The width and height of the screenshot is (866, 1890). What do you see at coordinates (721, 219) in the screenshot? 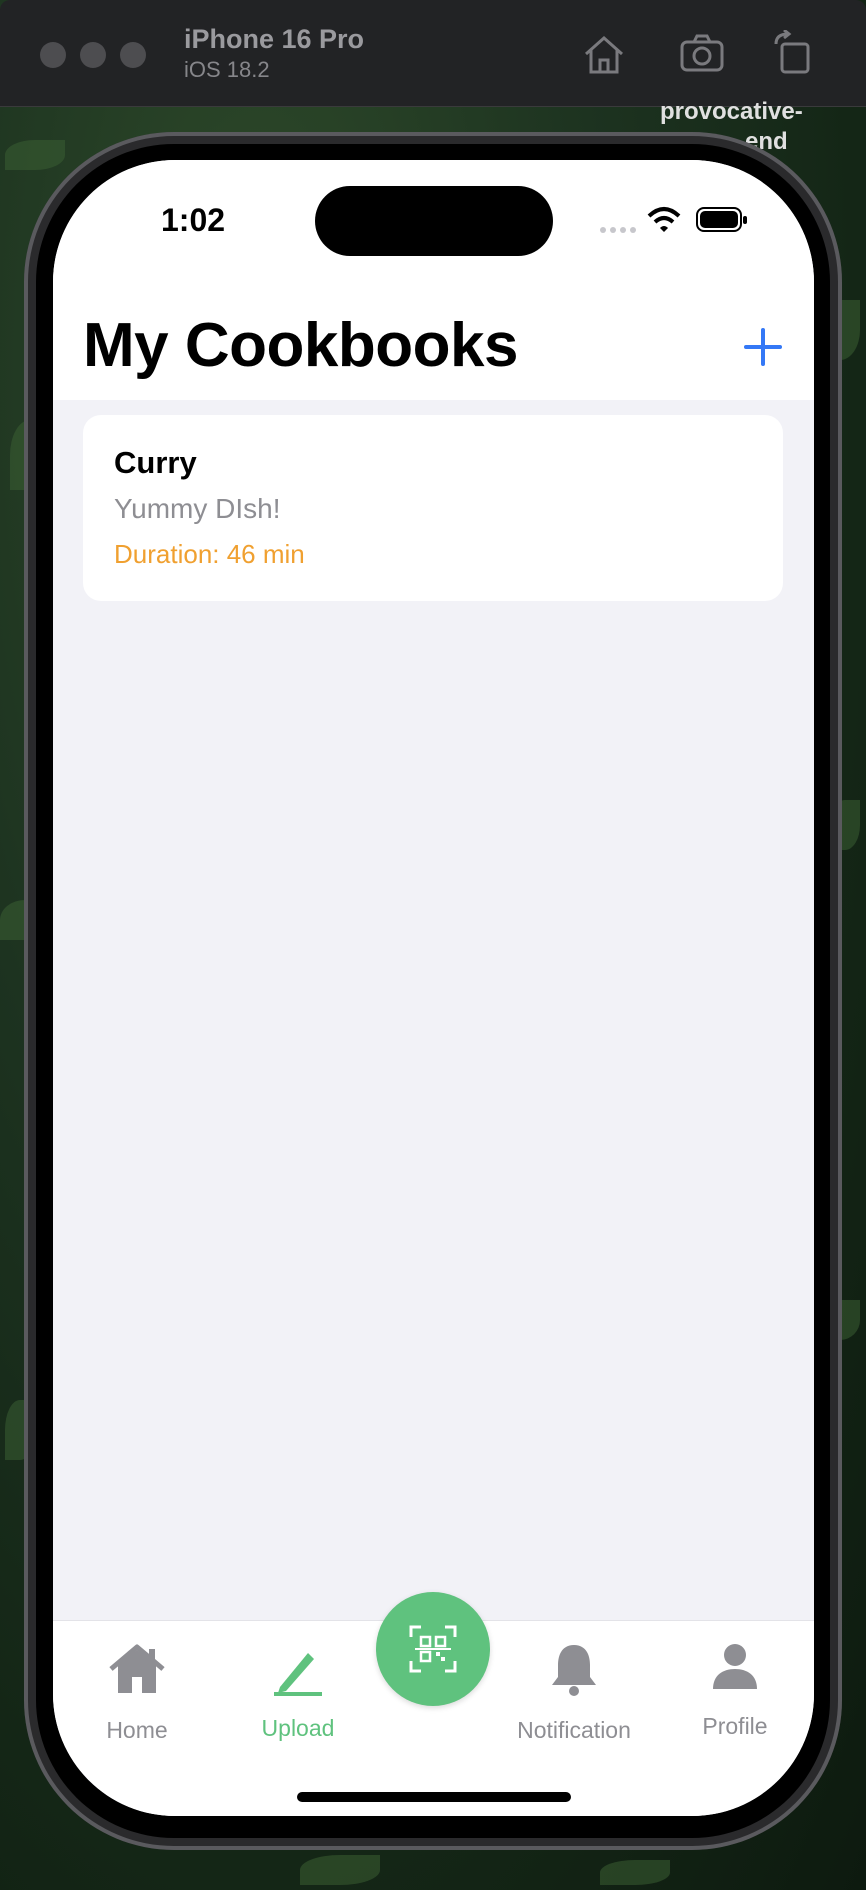
I see `battery-icon` at bounding box center [721, 219].